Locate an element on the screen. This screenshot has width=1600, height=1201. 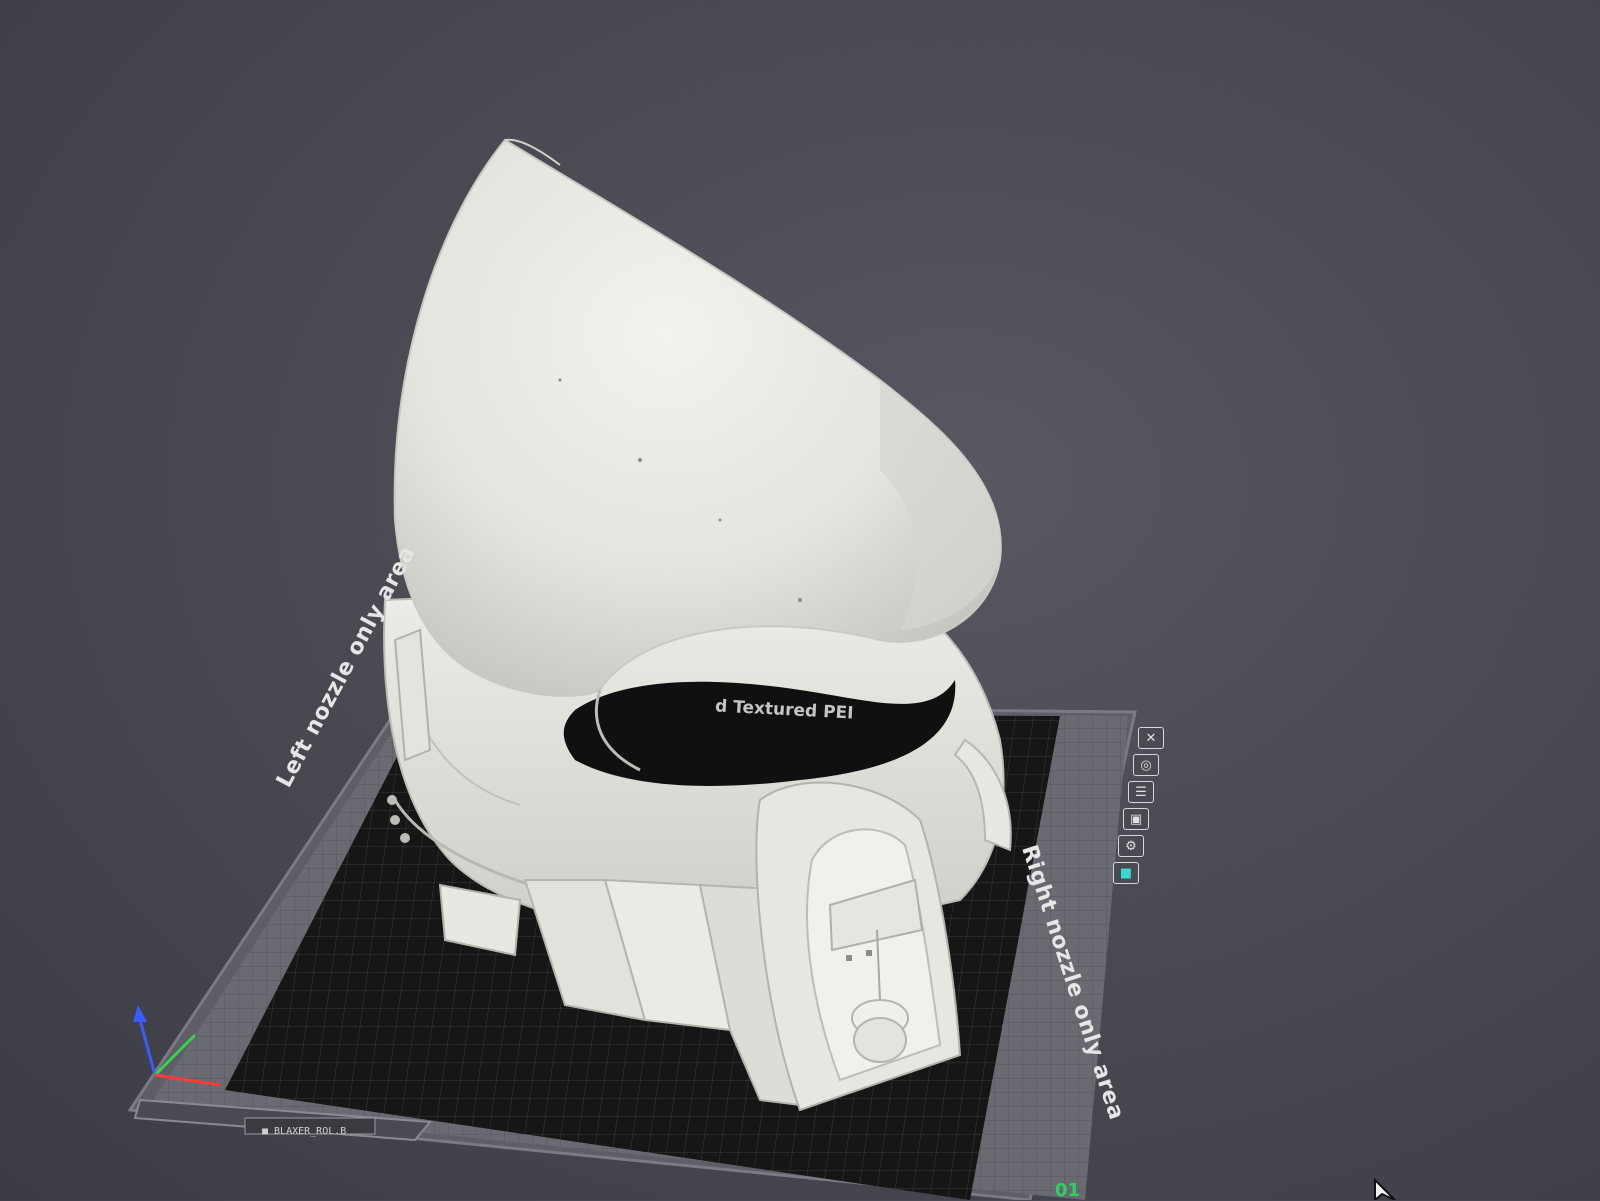
close-icon: ✕ is located at coordinates (1151, 738).